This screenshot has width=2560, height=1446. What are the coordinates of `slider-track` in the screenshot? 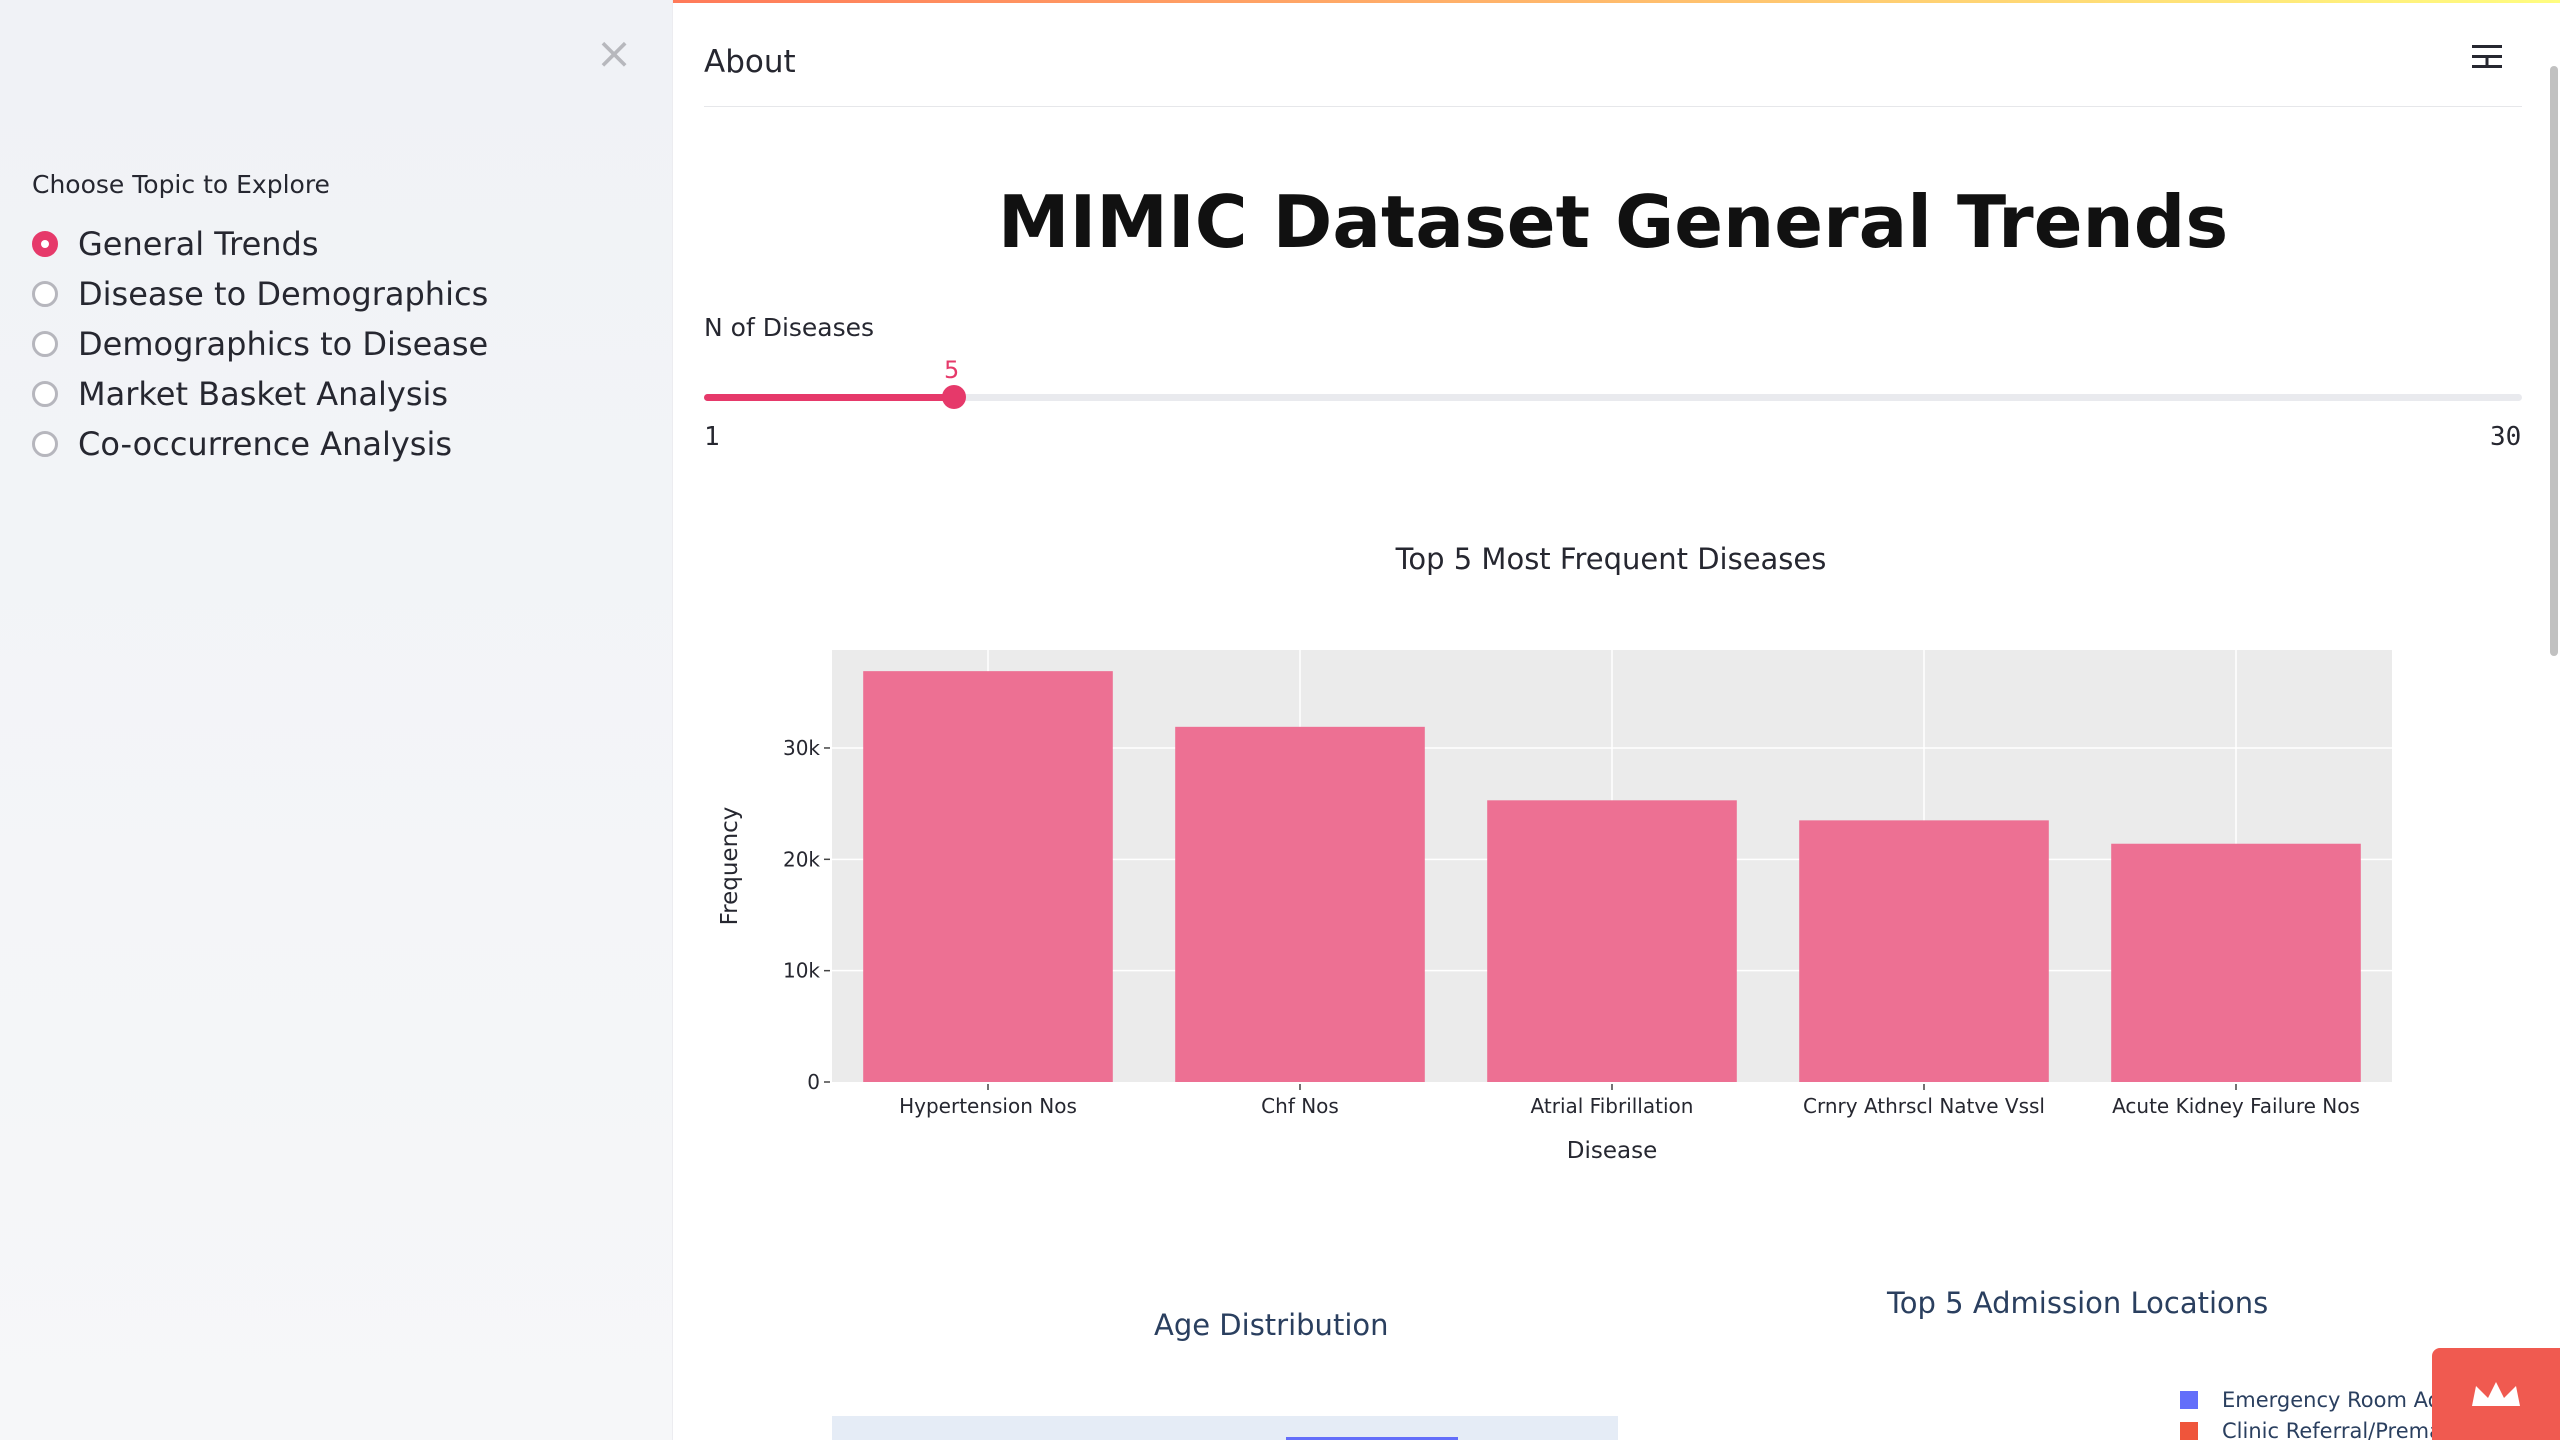 It's located at (1613, 397).